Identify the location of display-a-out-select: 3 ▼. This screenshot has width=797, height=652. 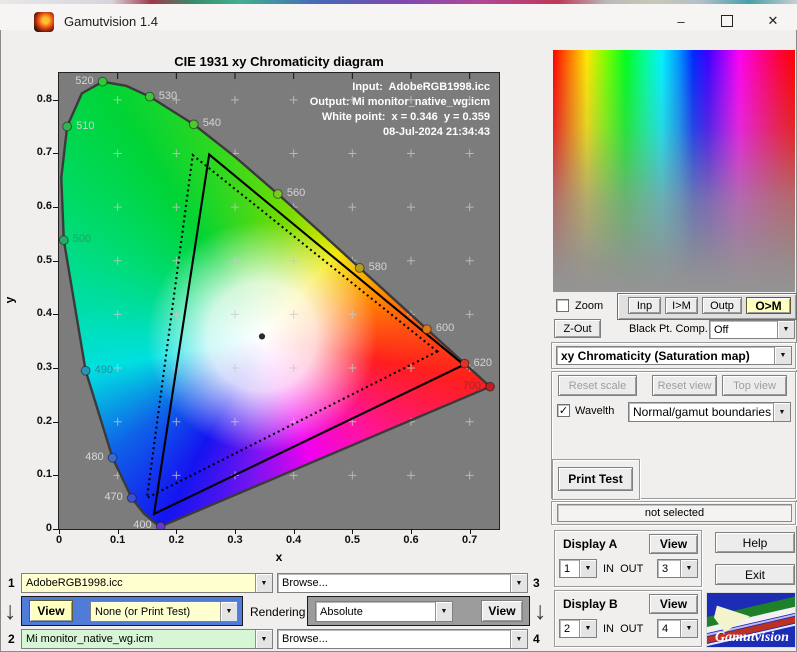
(677, 568).